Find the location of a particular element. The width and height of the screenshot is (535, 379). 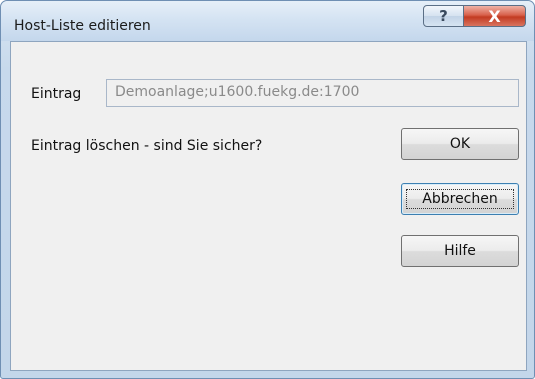

help-button: Hilfe is located at coordinates (460, 251).